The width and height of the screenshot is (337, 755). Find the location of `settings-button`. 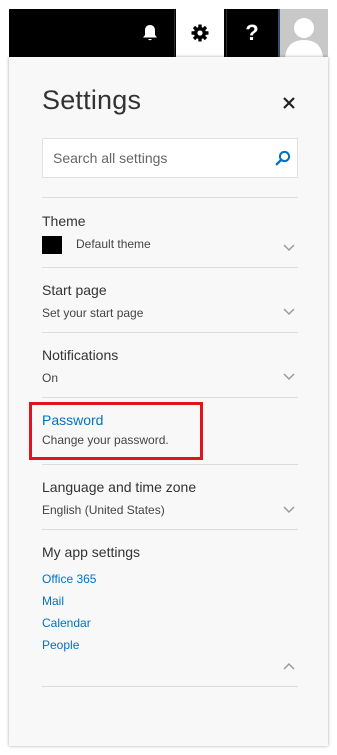

settings-button is located at coordinates (200, 33).